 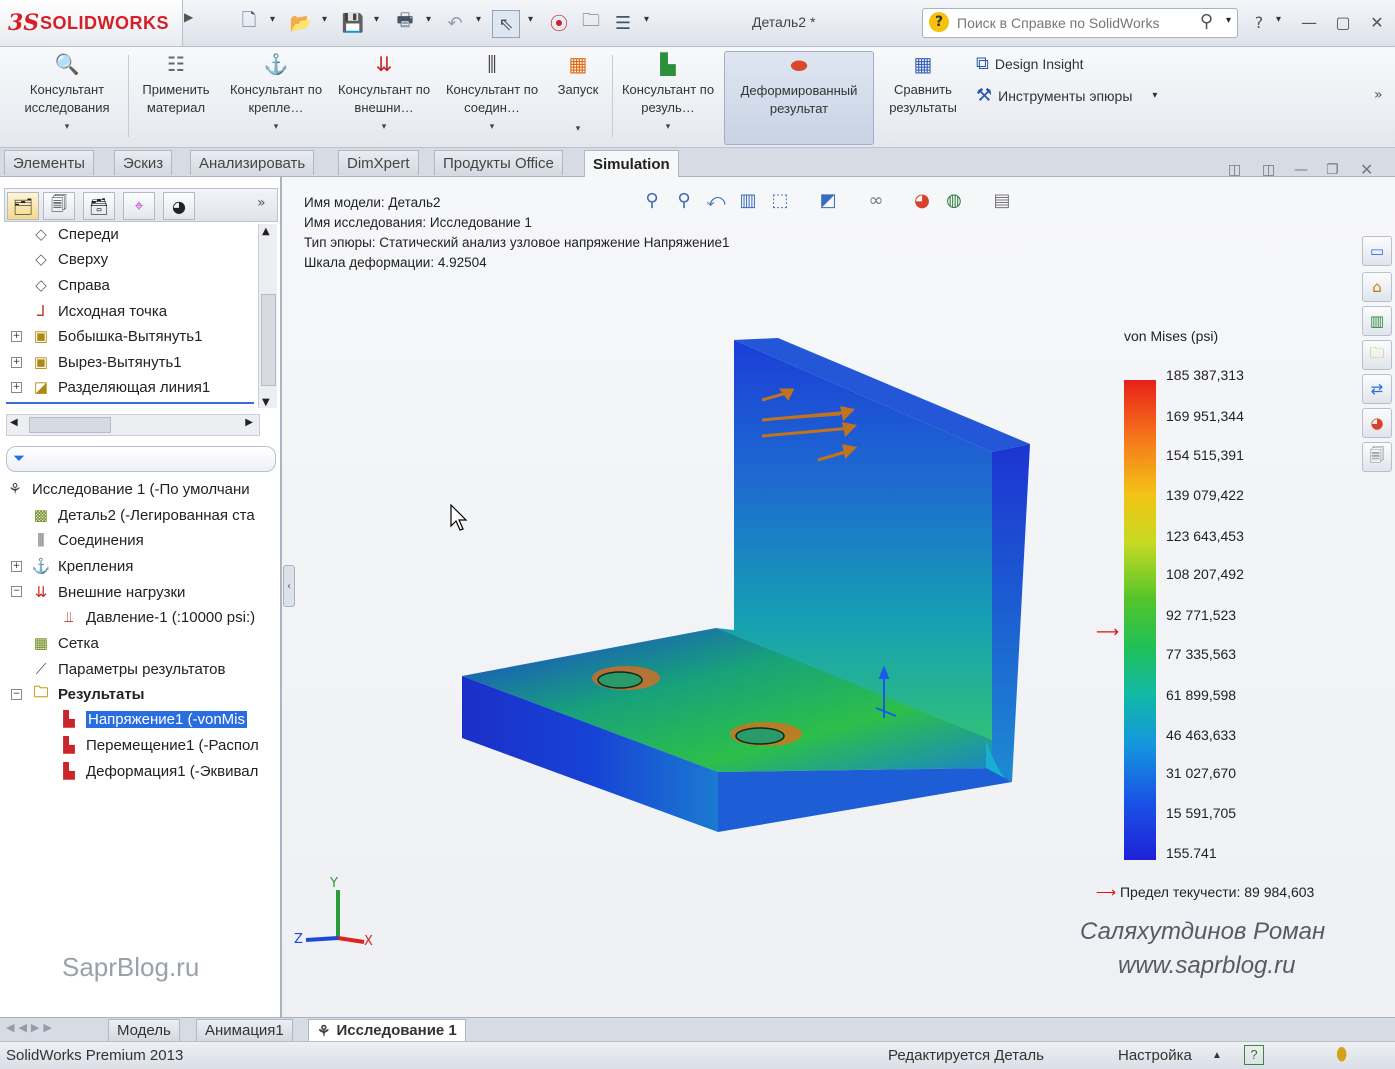 I want to click on viewport-restore-icon: ❐, so click(x=1332, y=170).